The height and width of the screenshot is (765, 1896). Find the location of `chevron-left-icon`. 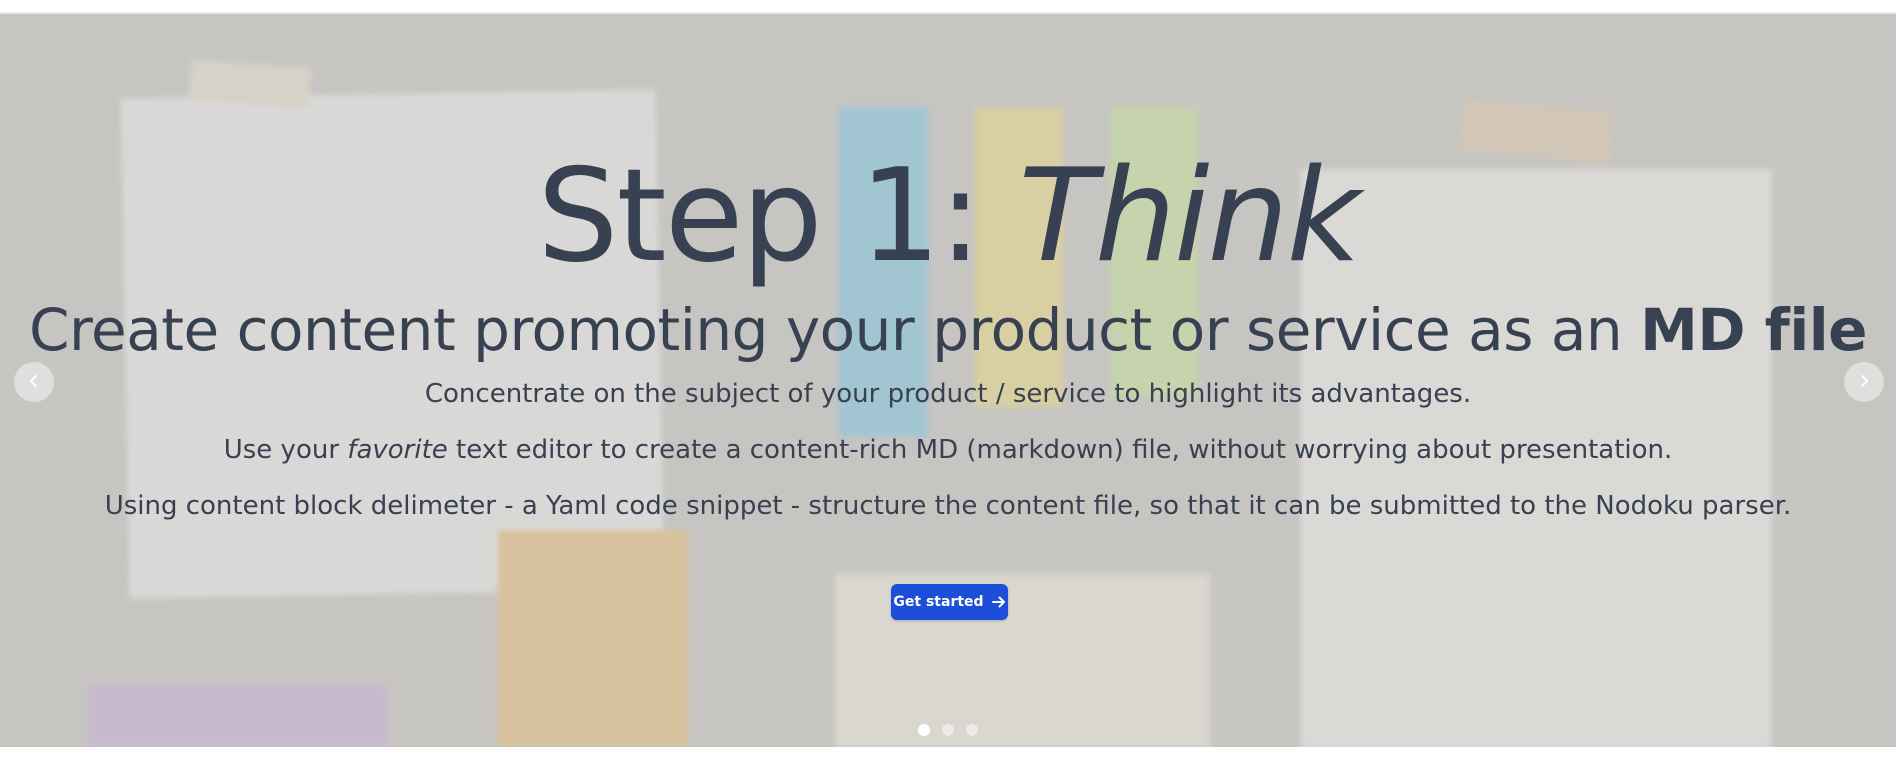

chevron-left-icon is located at coordinates (34, 382).